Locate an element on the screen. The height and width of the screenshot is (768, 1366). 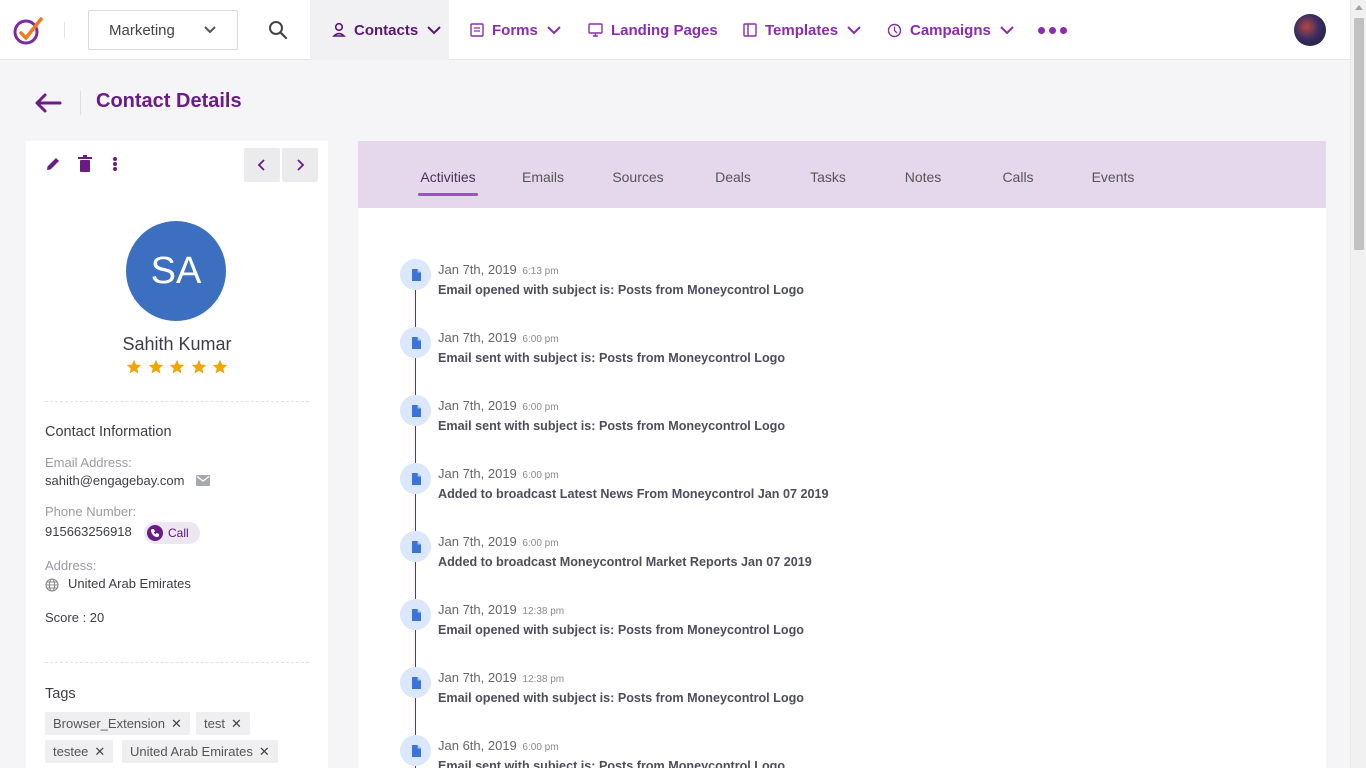
email-value: sahith@engagebay.com is located at coordinates (114, 480).